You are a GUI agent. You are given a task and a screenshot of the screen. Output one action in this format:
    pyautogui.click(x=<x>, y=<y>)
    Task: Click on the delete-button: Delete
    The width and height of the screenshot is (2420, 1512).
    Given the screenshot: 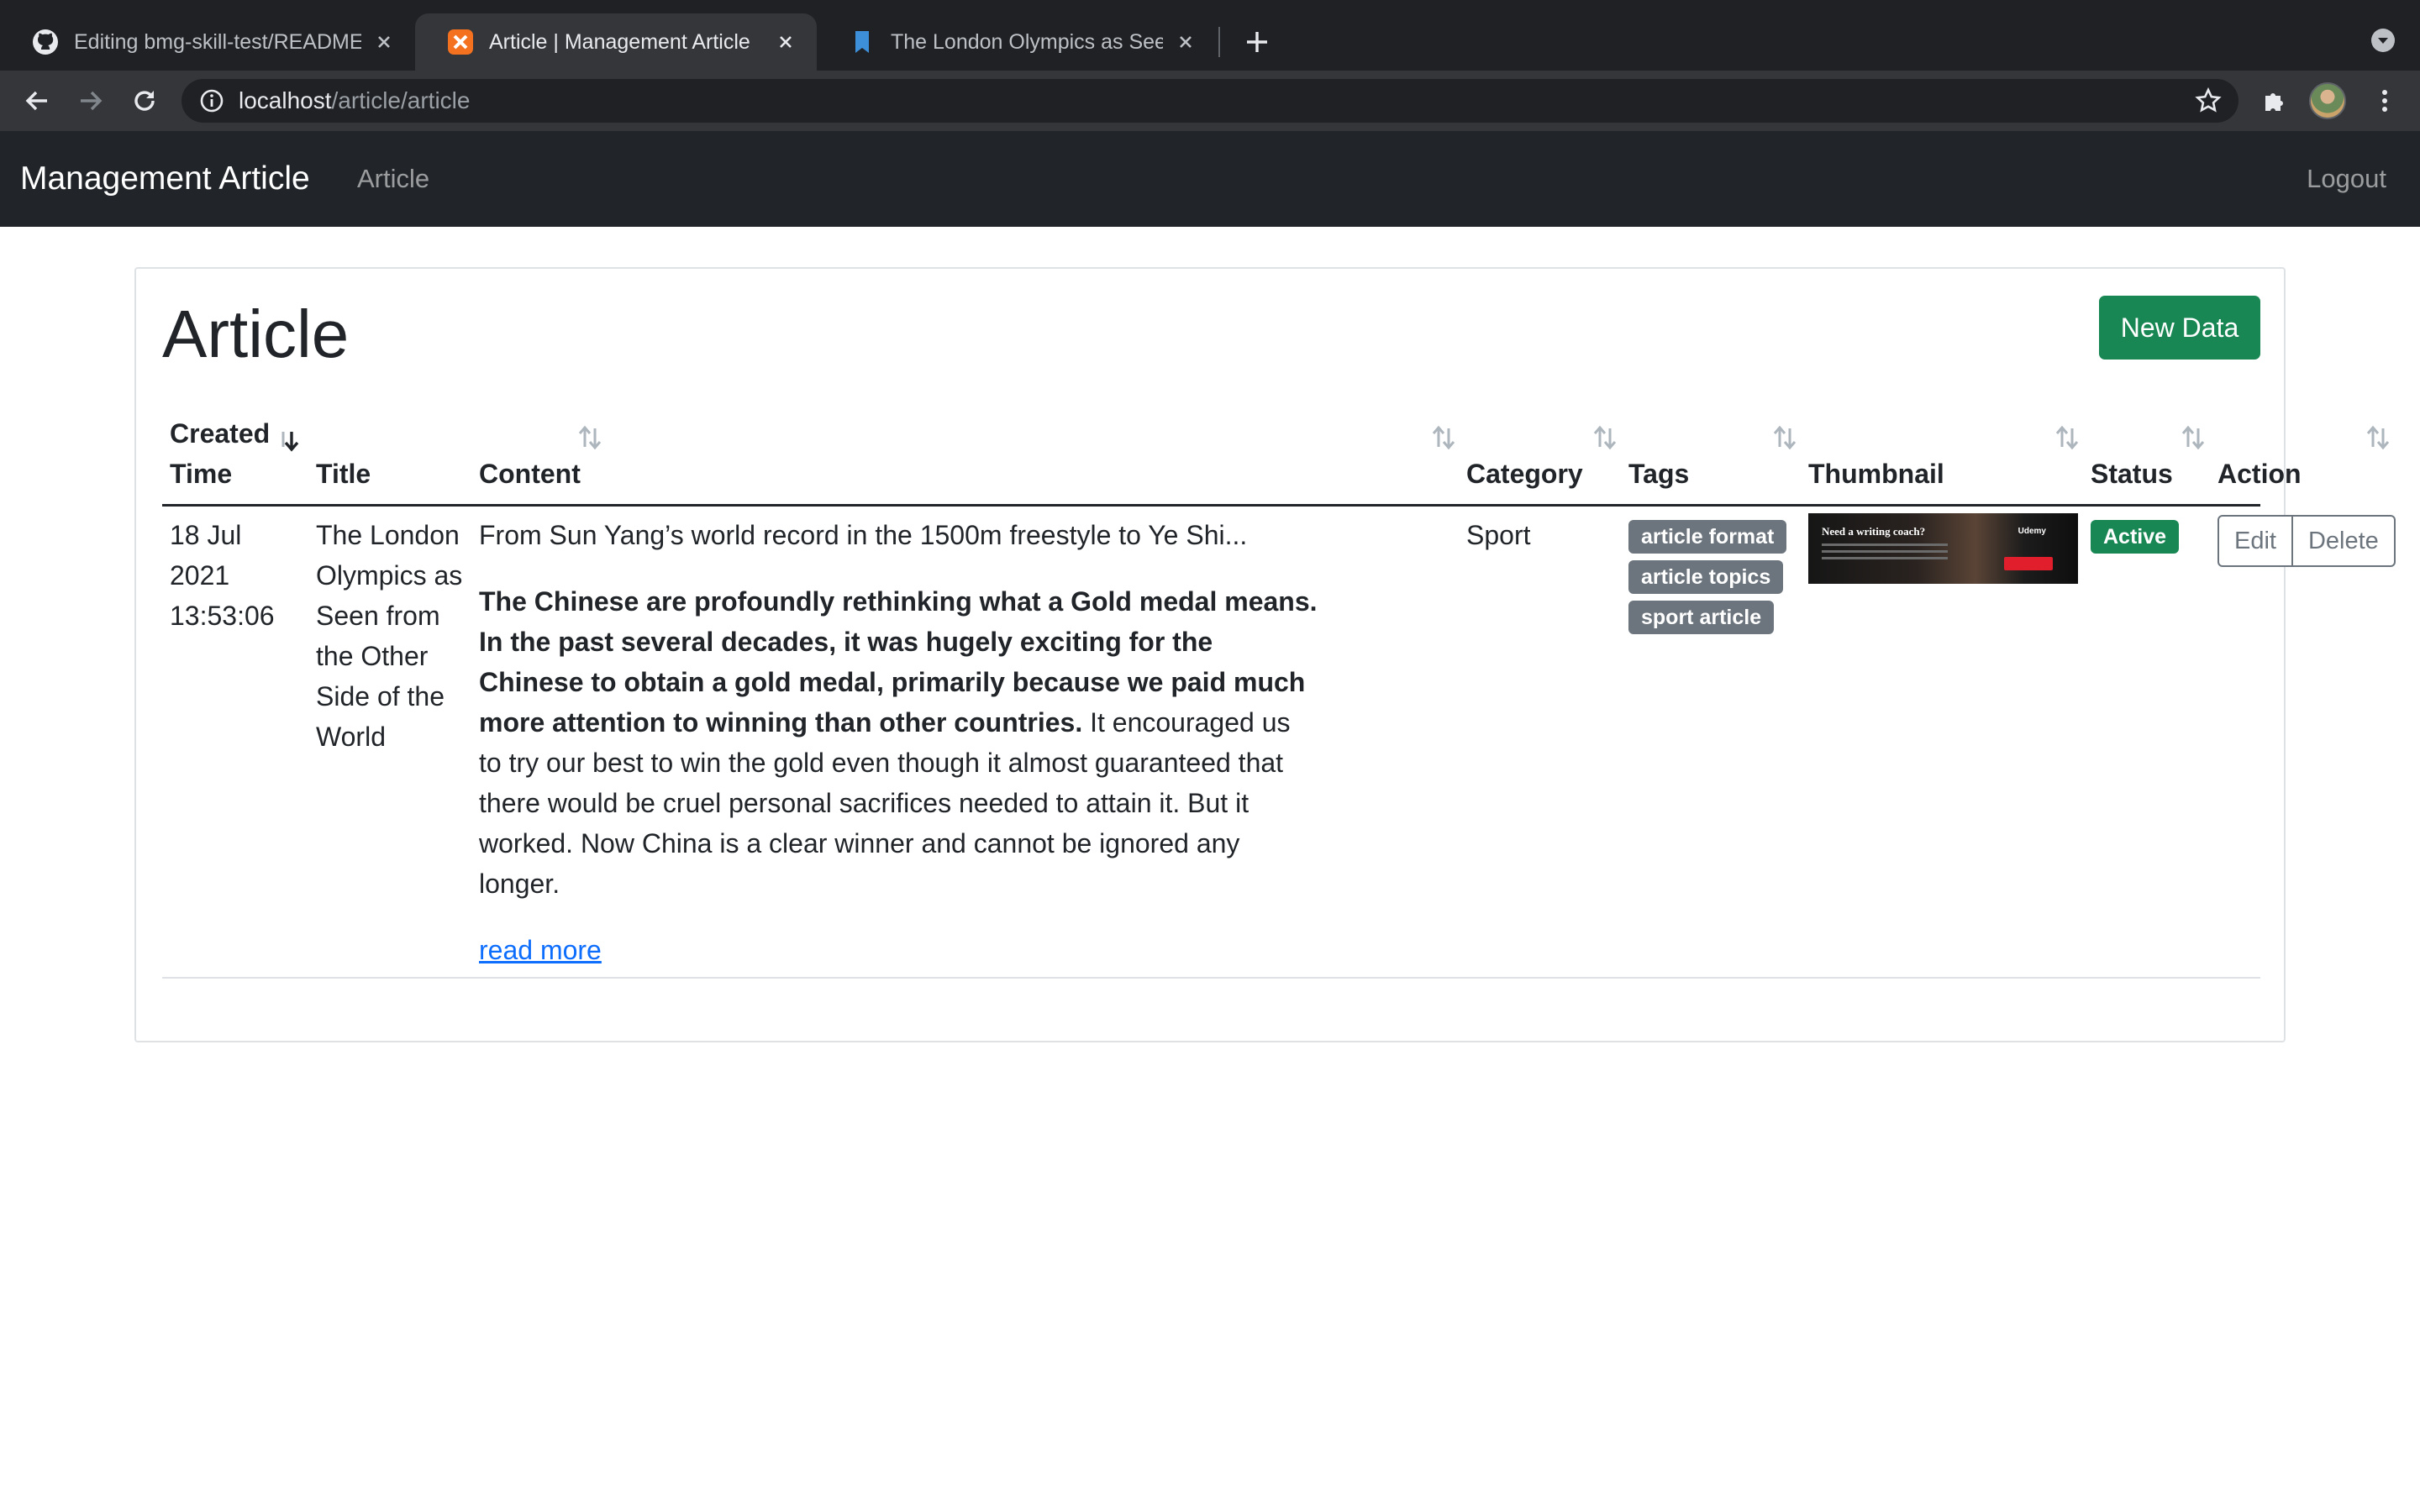 What is the action you would take?
    pyautogui.click(x=2344, y=541)
    